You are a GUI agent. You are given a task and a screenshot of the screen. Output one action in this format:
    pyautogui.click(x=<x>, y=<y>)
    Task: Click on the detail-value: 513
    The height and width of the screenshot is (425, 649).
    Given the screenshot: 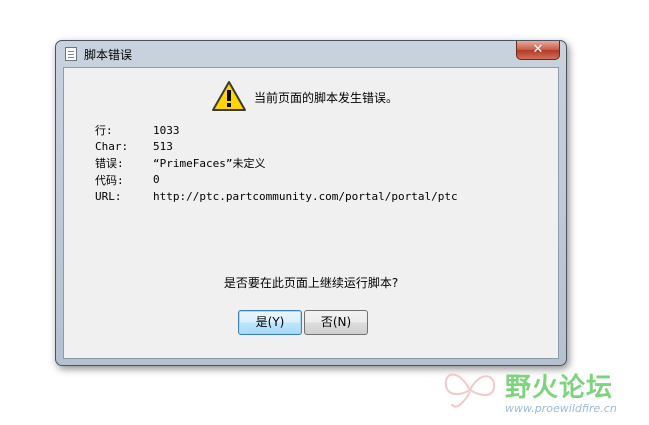 What is the action you would take?
    pyautogui.click(x=163, y=147)
    